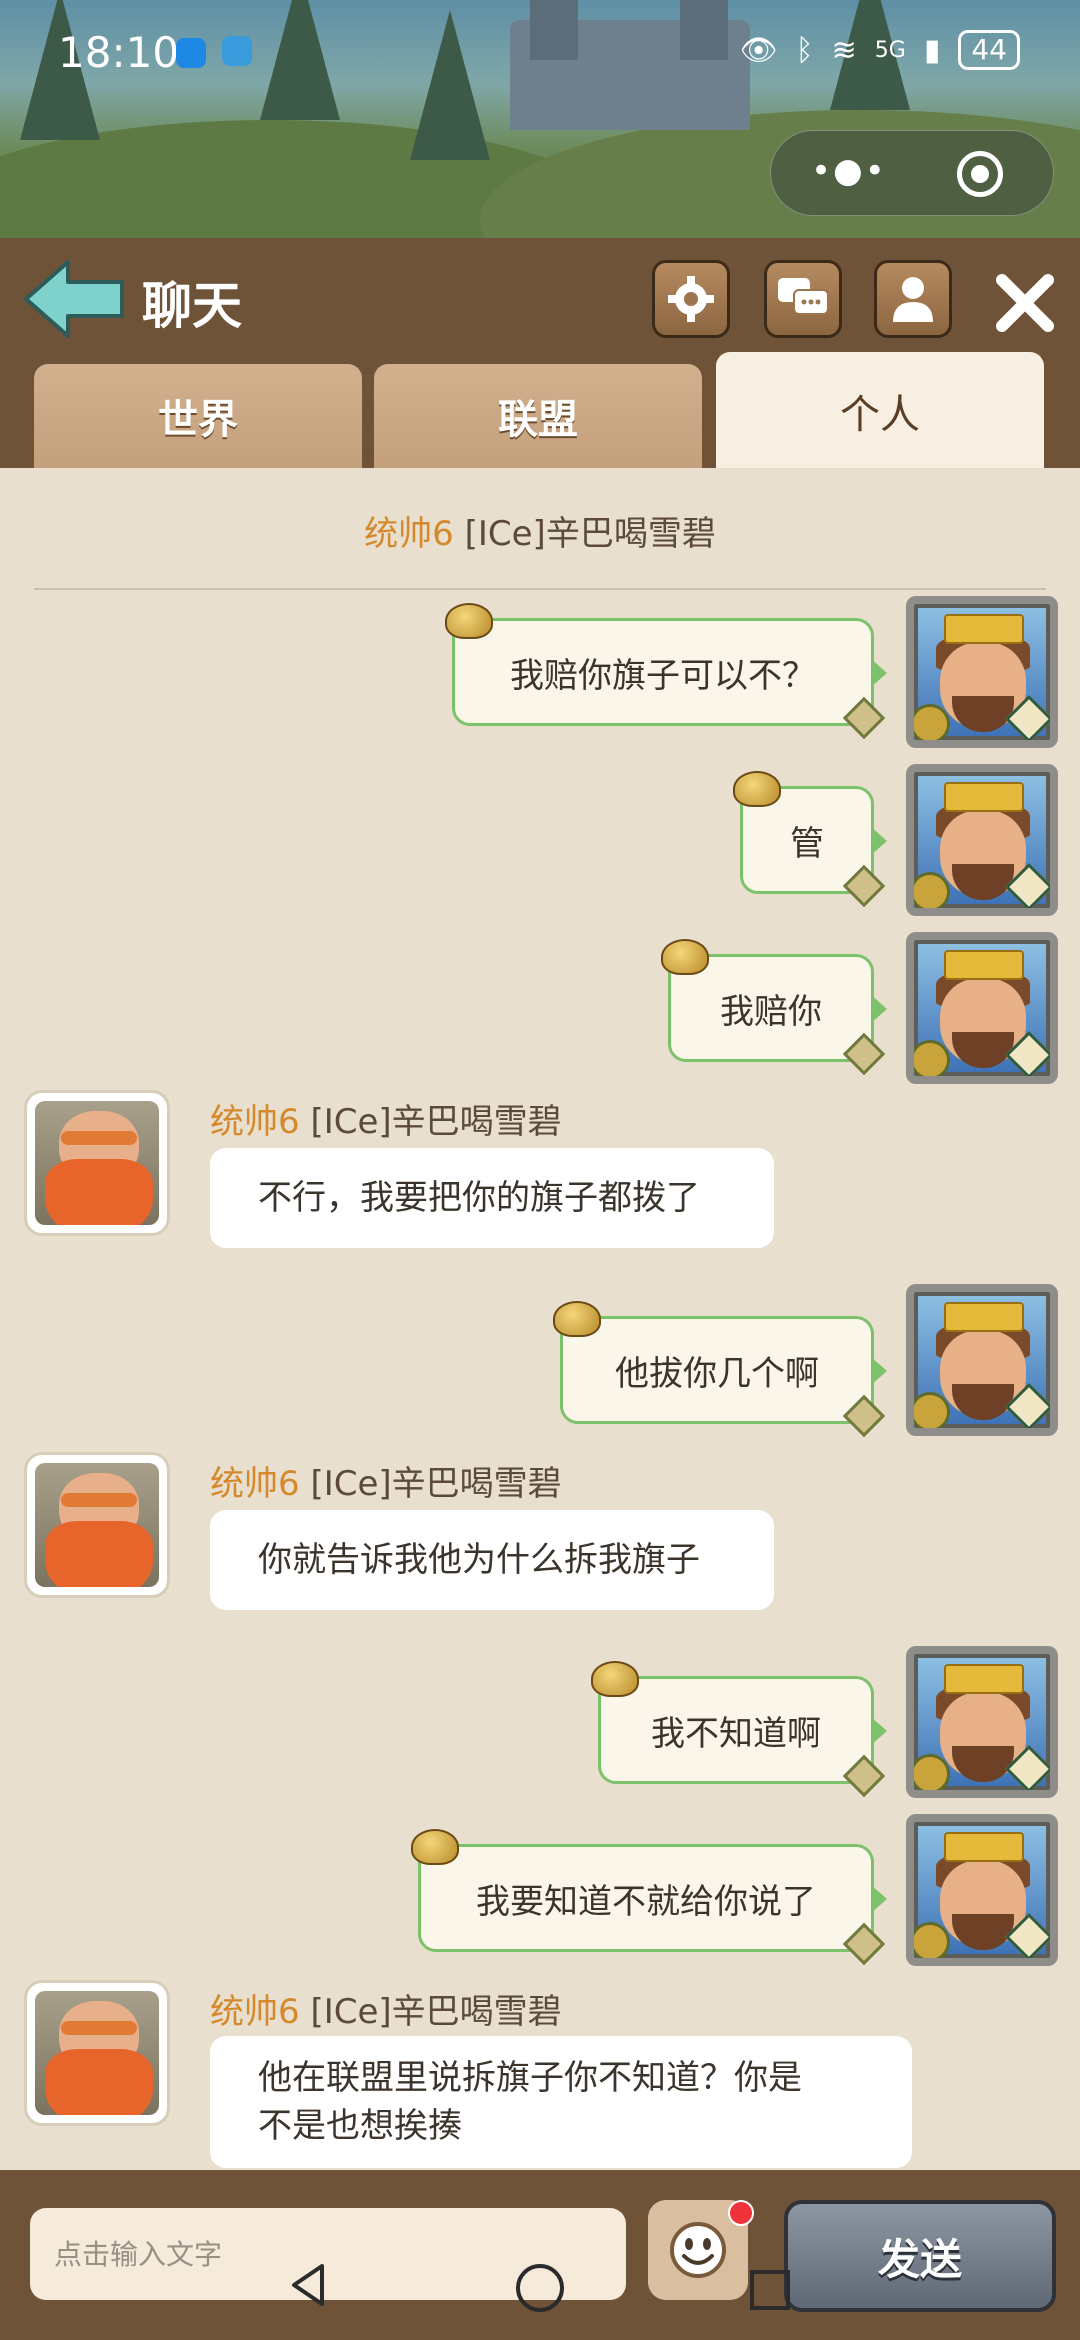 The height and width of the screenshot is (2340, 1080). What do you see at coordinates (803, 296) in the screenshot?
I see `chat-bubbles-icon` at bounding box center [803, 296].